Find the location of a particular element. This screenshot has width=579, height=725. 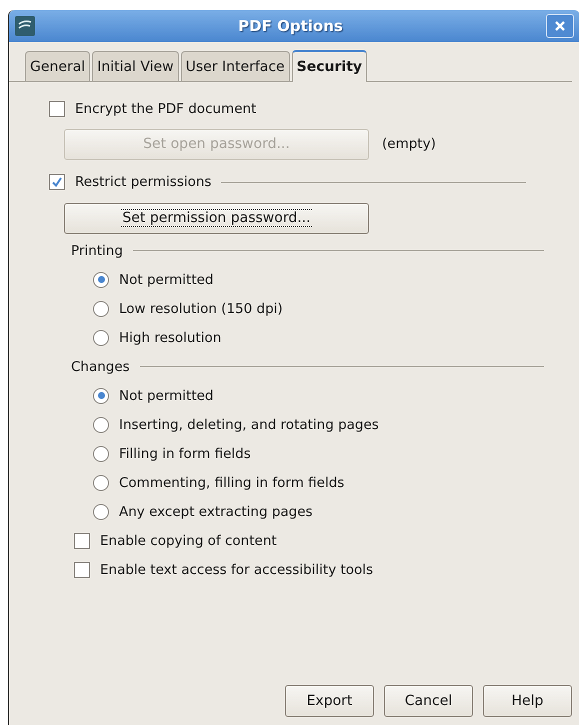

radio-label: Inserting, deleting, and rotating pages is located at coordinates (249, 424).